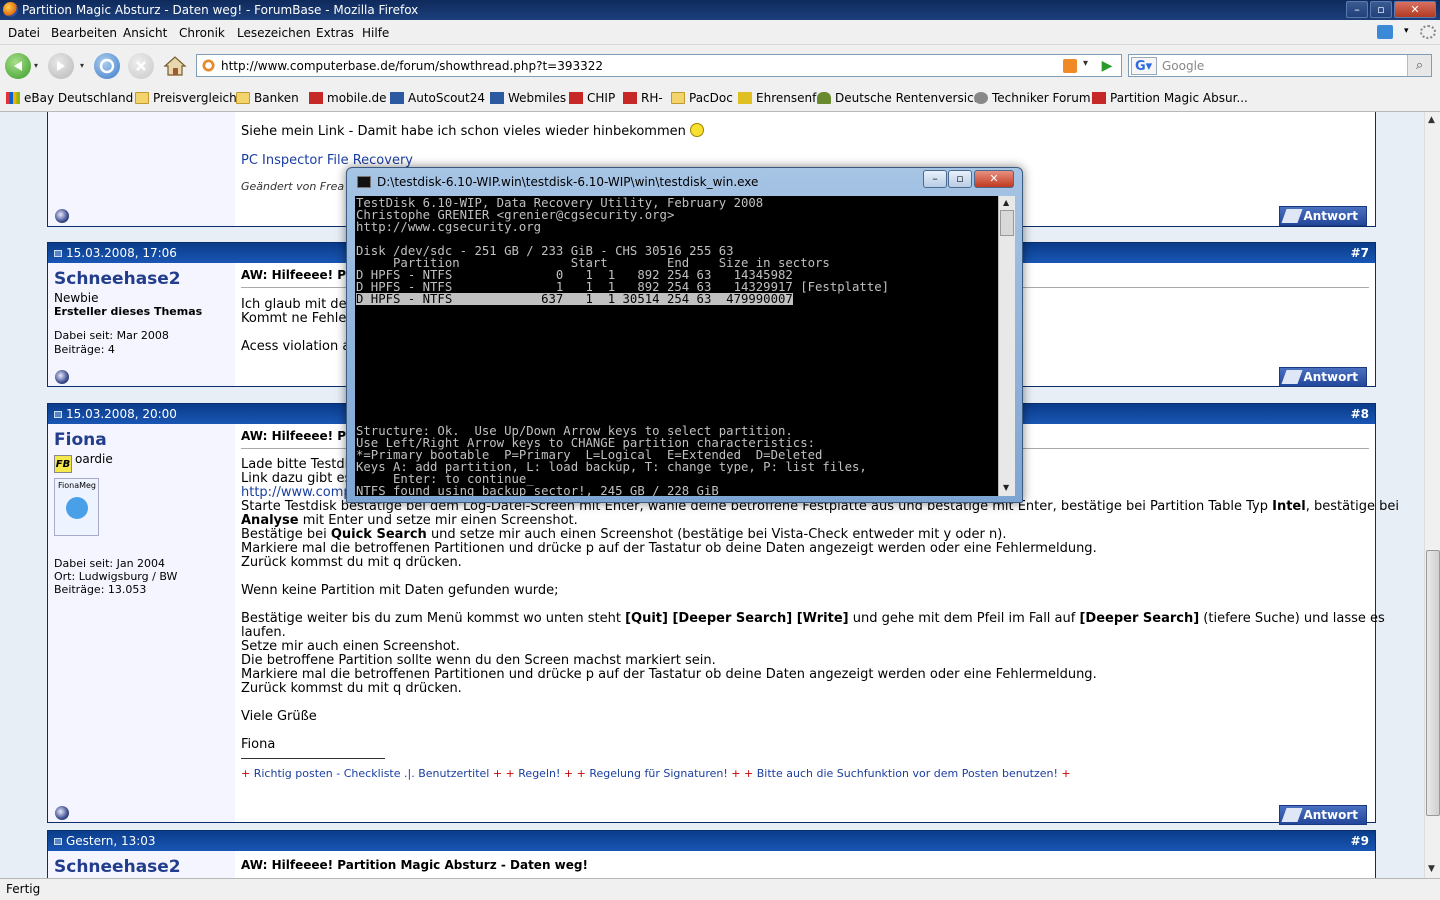 The image size is (1440, 900). Describe the element at coordinates (296, 492) in the screenshot. I see `post-link: http://www.comp` at that location.